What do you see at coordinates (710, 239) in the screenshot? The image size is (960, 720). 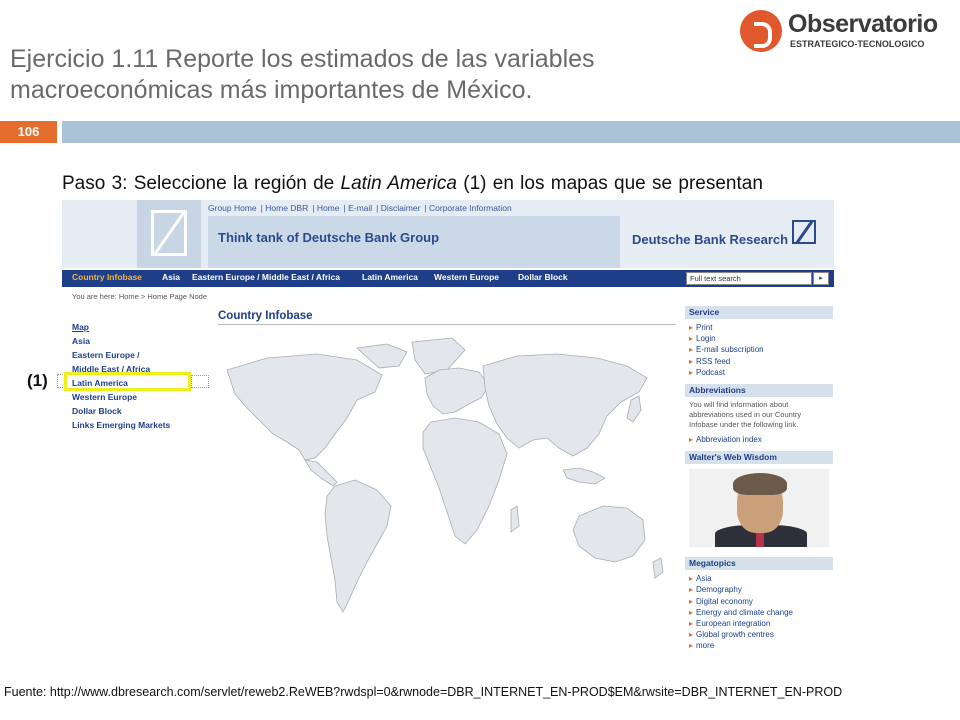 I see `site-brand: Deutsche Bank Research` at bounding box center [710, 239].